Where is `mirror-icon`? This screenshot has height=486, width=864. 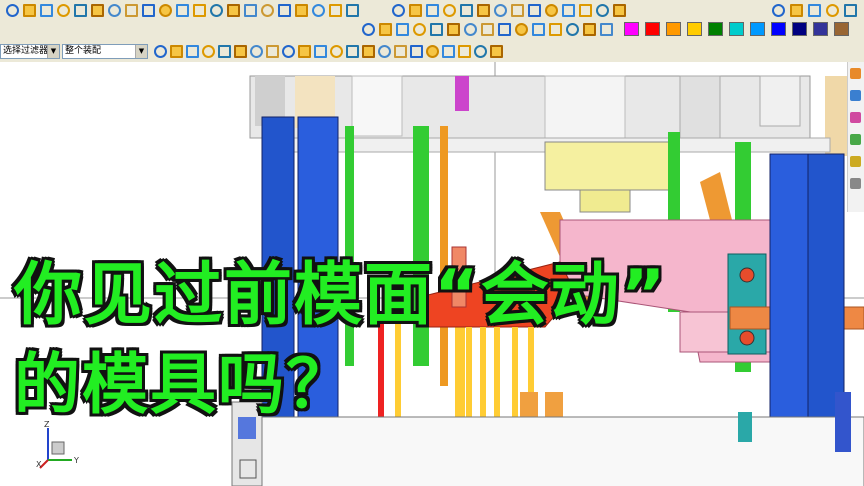 mirror-icon is located at coordinates (301, 10).